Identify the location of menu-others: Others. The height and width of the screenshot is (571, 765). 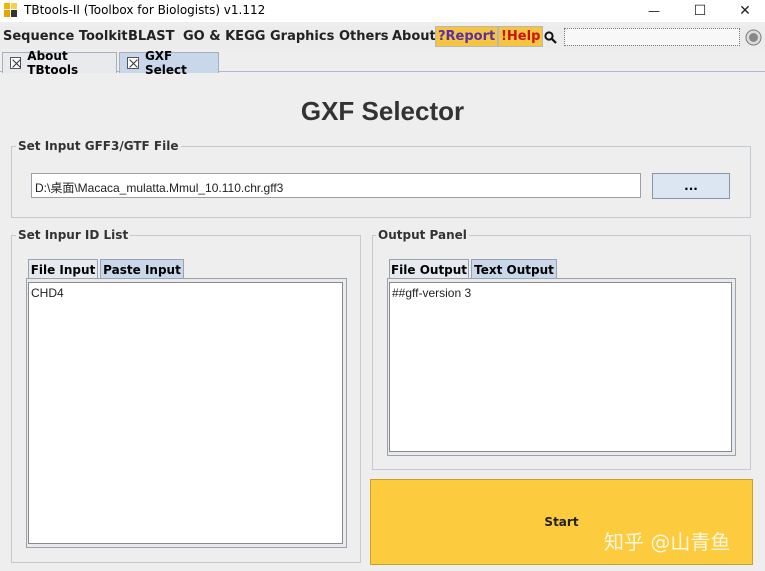
(364, 36).